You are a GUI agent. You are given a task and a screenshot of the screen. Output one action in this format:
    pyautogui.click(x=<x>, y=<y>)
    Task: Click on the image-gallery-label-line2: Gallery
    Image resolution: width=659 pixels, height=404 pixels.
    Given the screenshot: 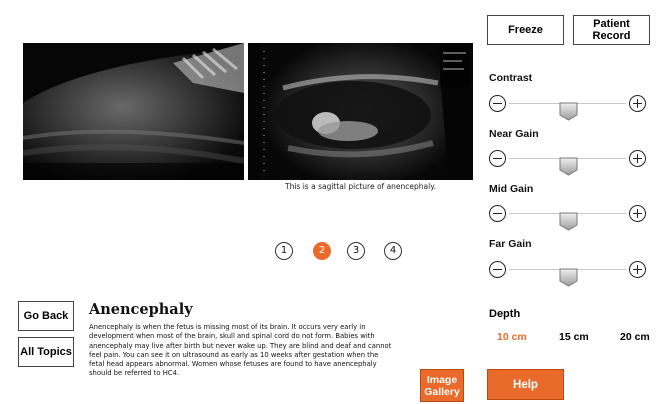 What is the action you would take?
    pyautogui.click(x=442, y=391)
    